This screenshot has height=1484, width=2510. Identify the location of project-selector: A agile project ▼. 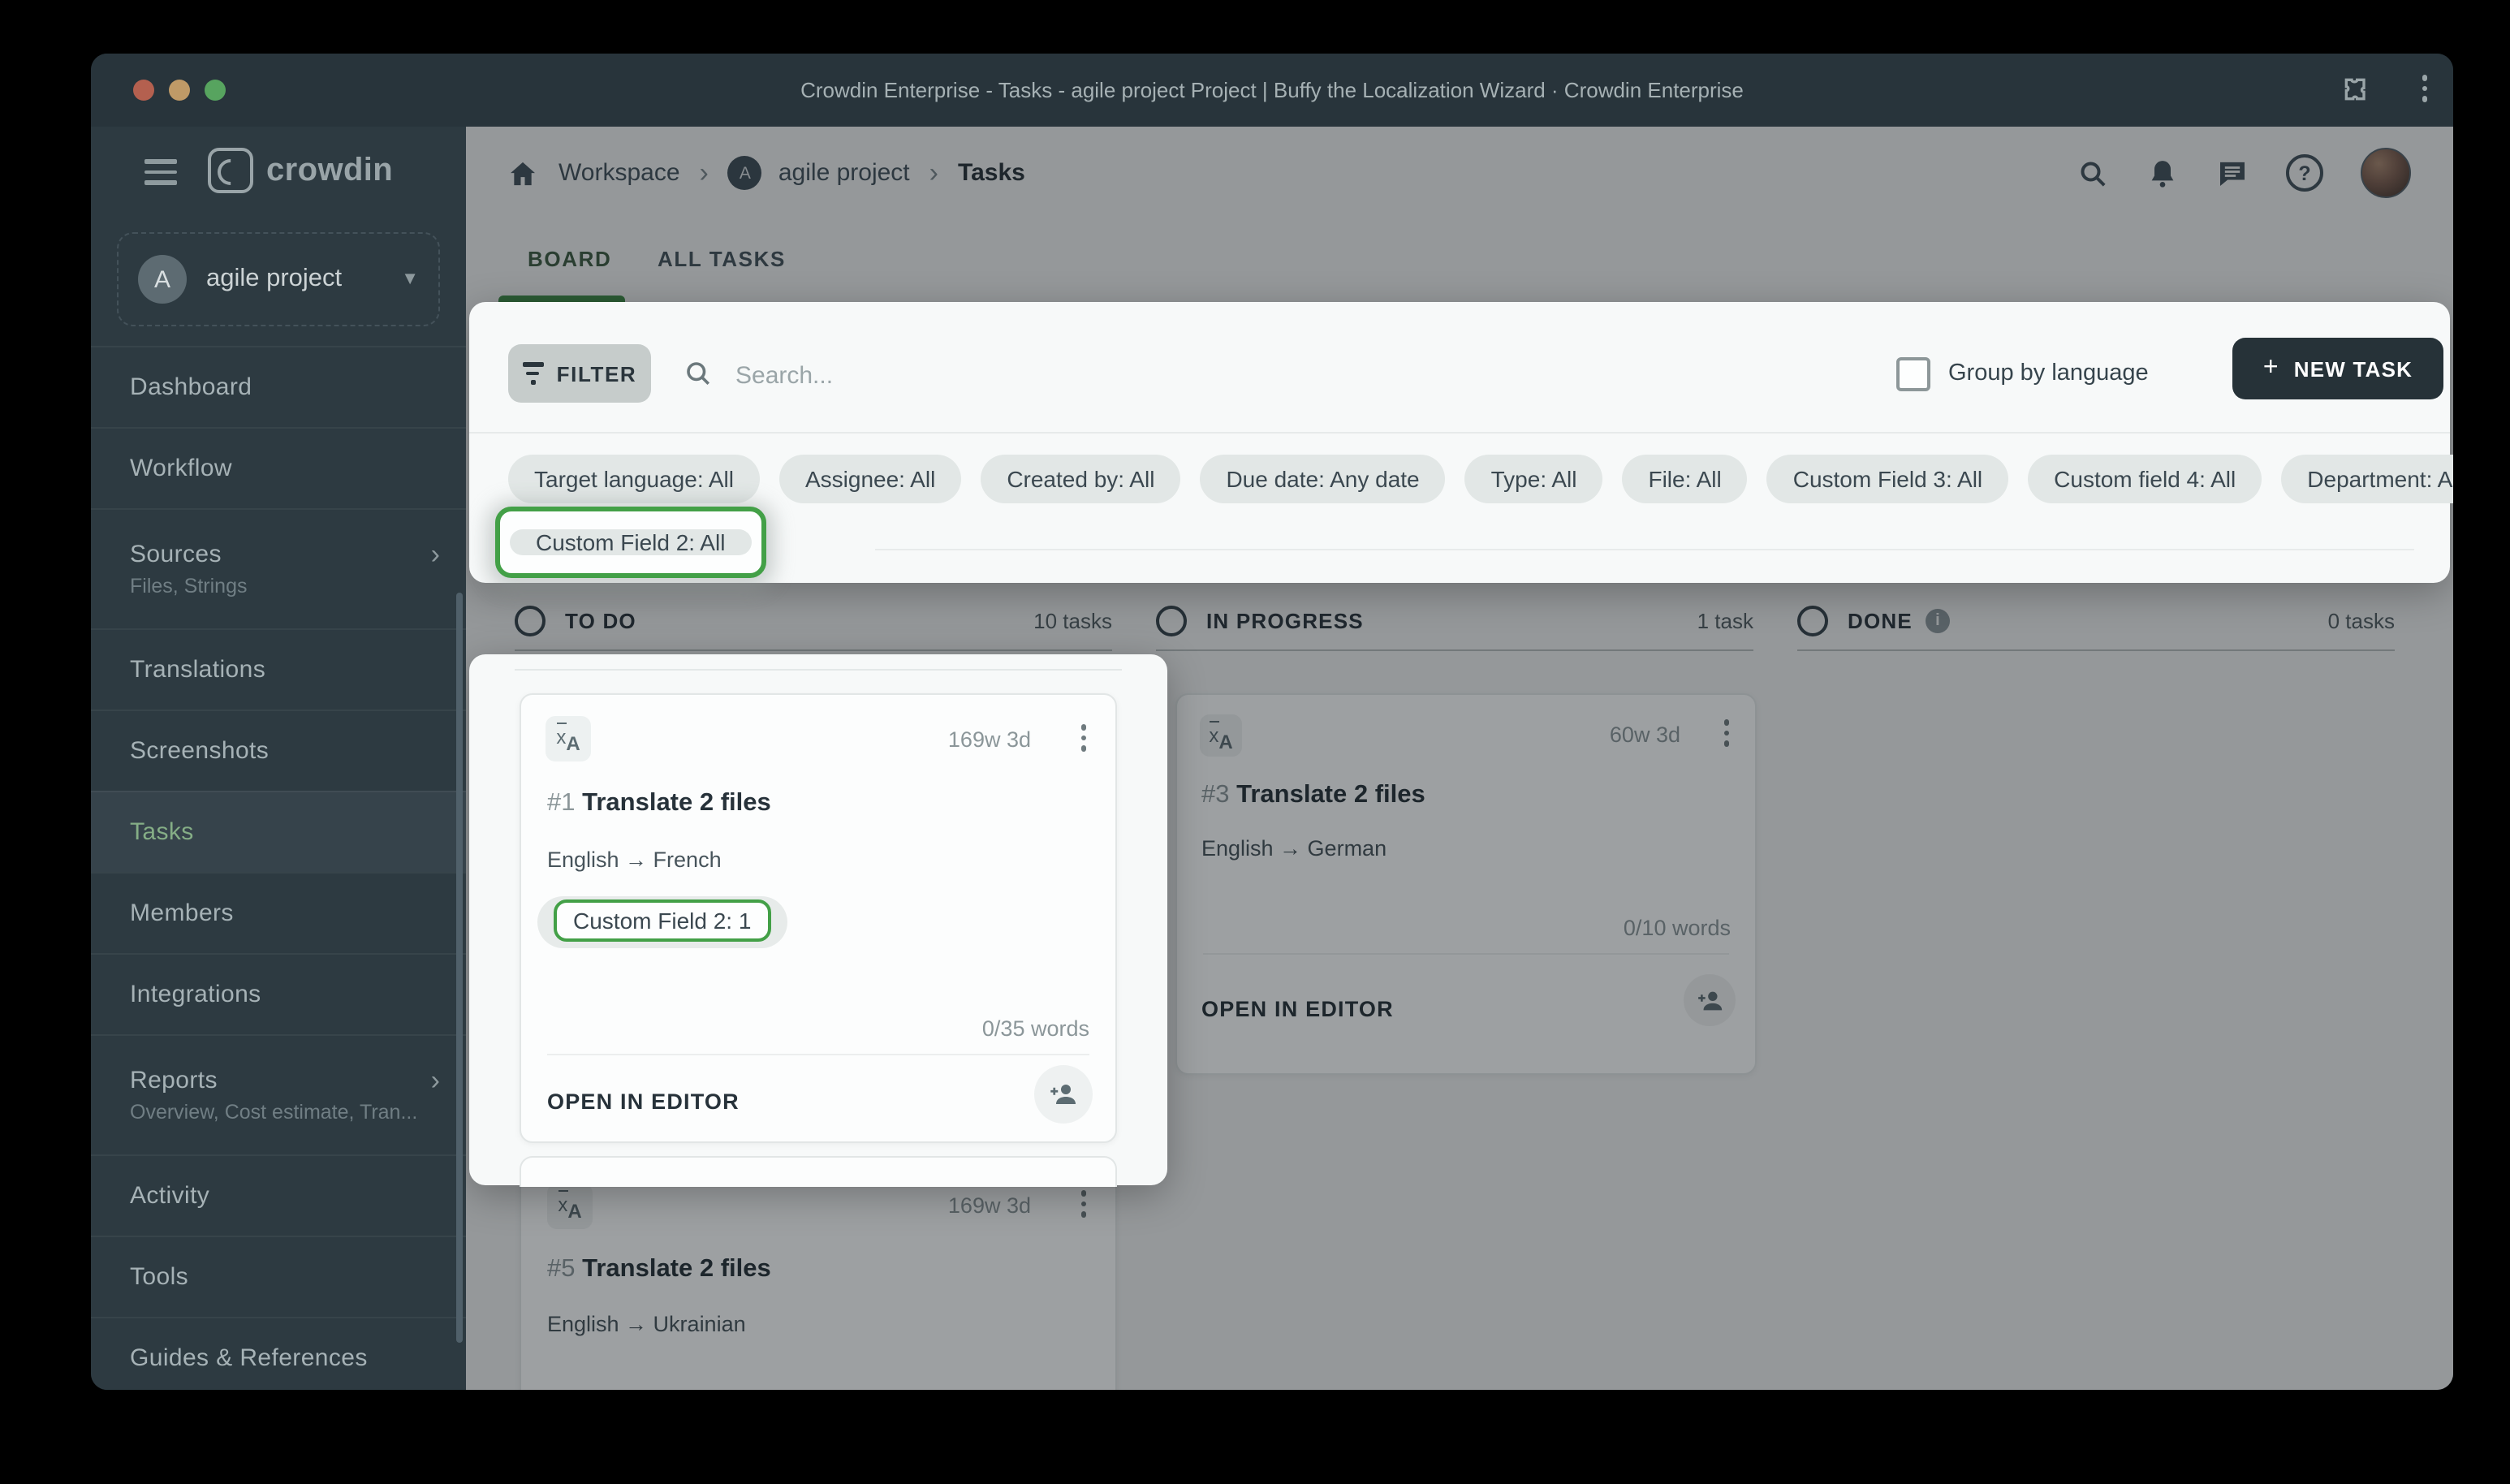
(278, 279).